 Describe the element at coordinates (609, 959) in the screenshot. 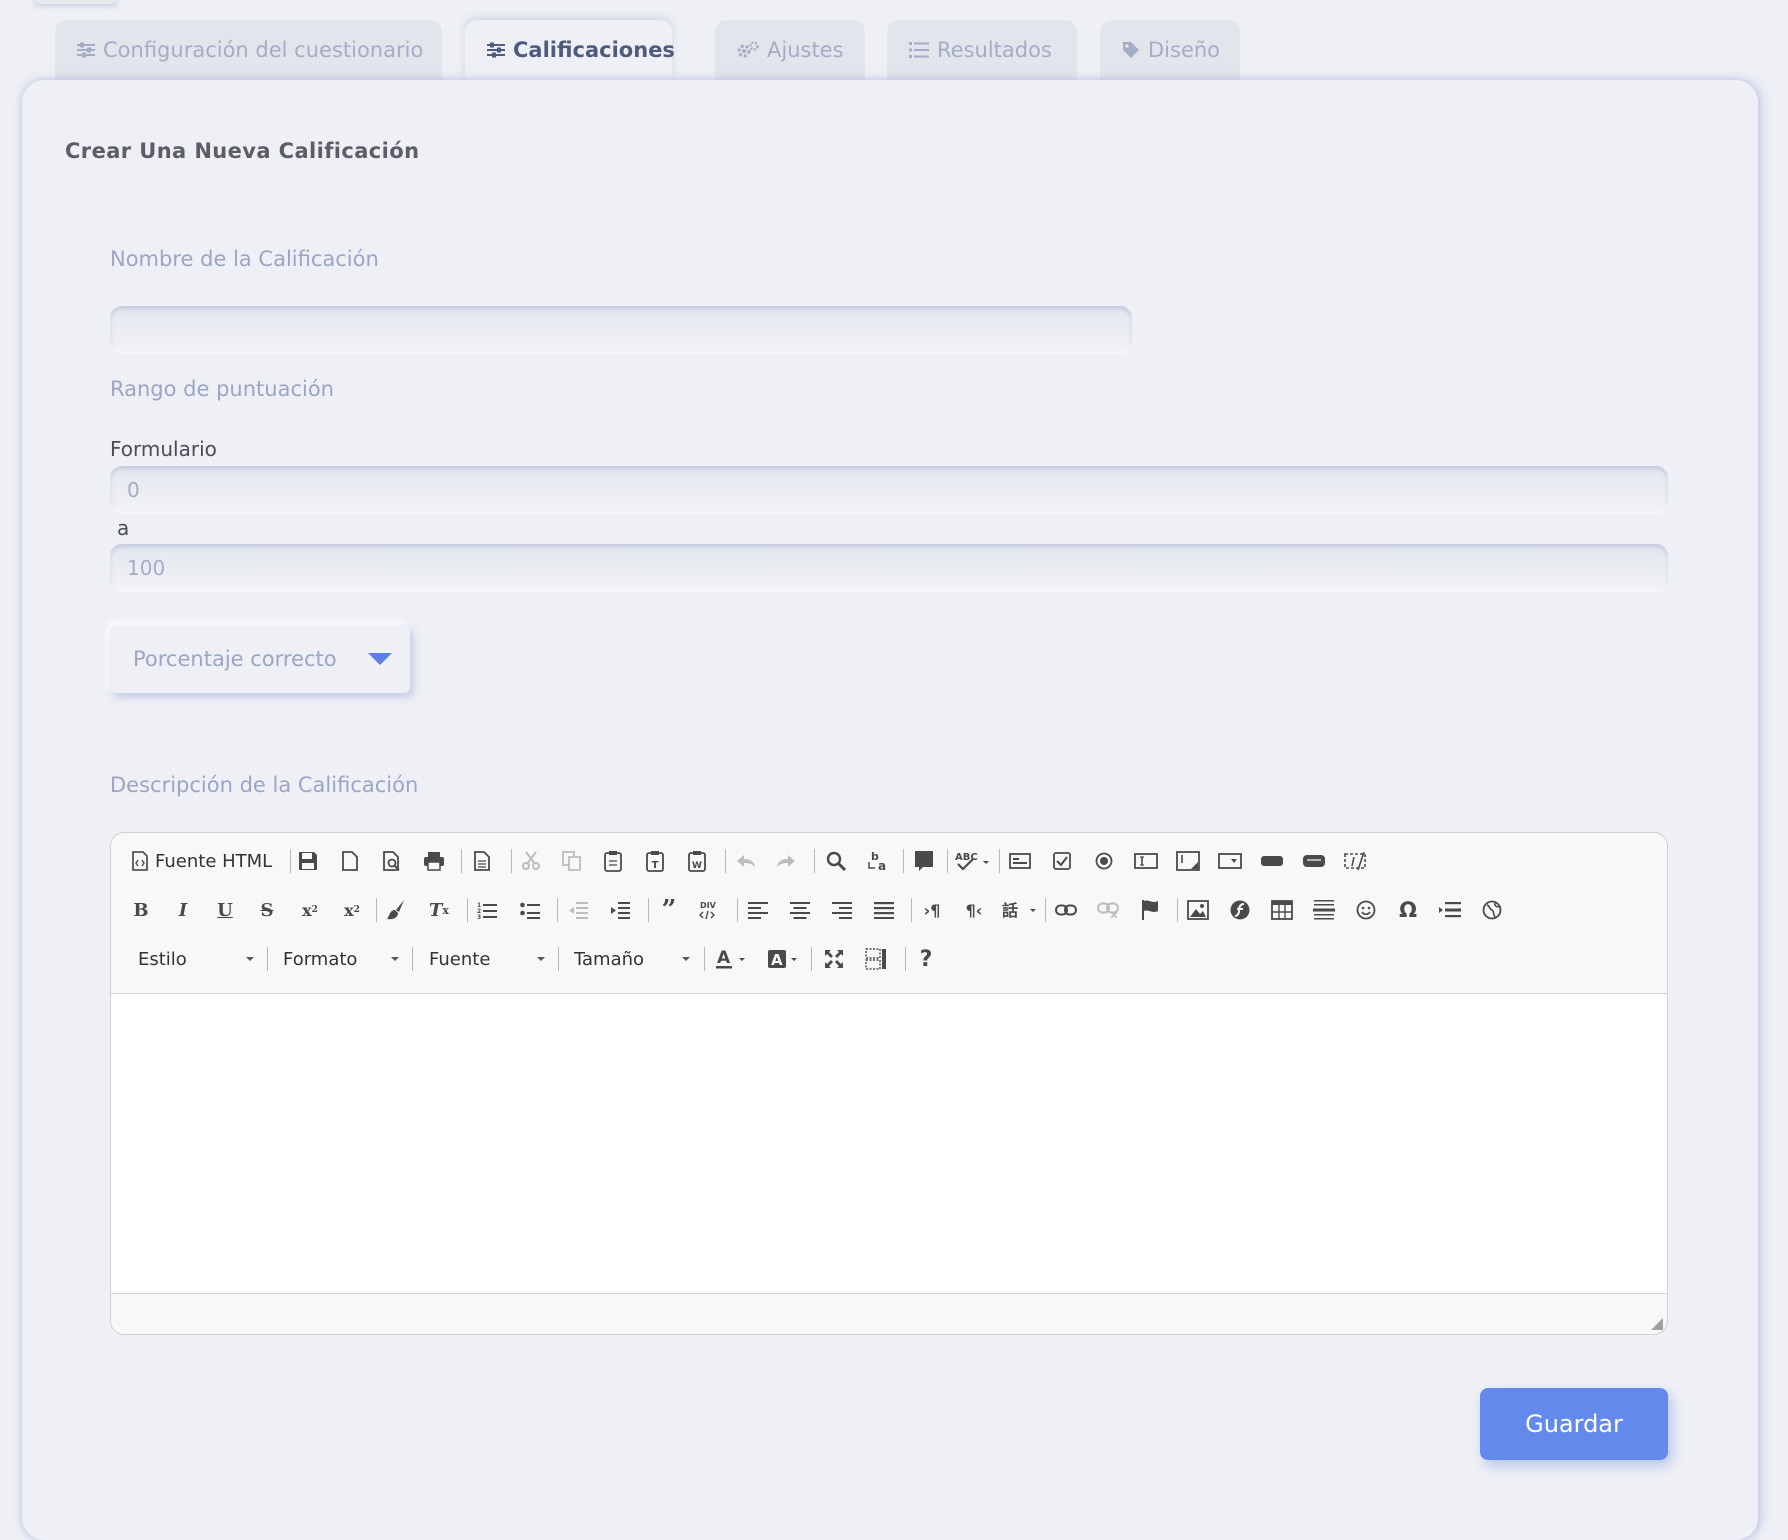

I see `size-combo-label: Tamaño` at that location.